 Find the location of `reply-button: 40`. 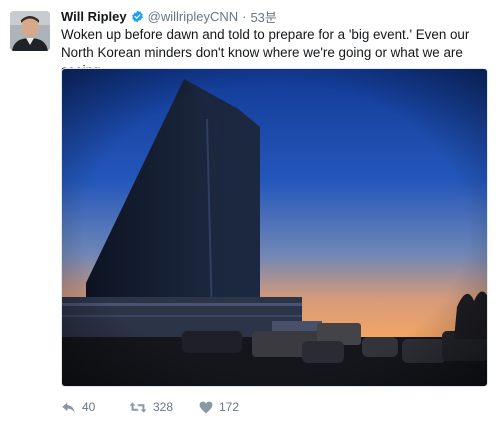

reply-button: 40 is located at coordinates (95, 407).